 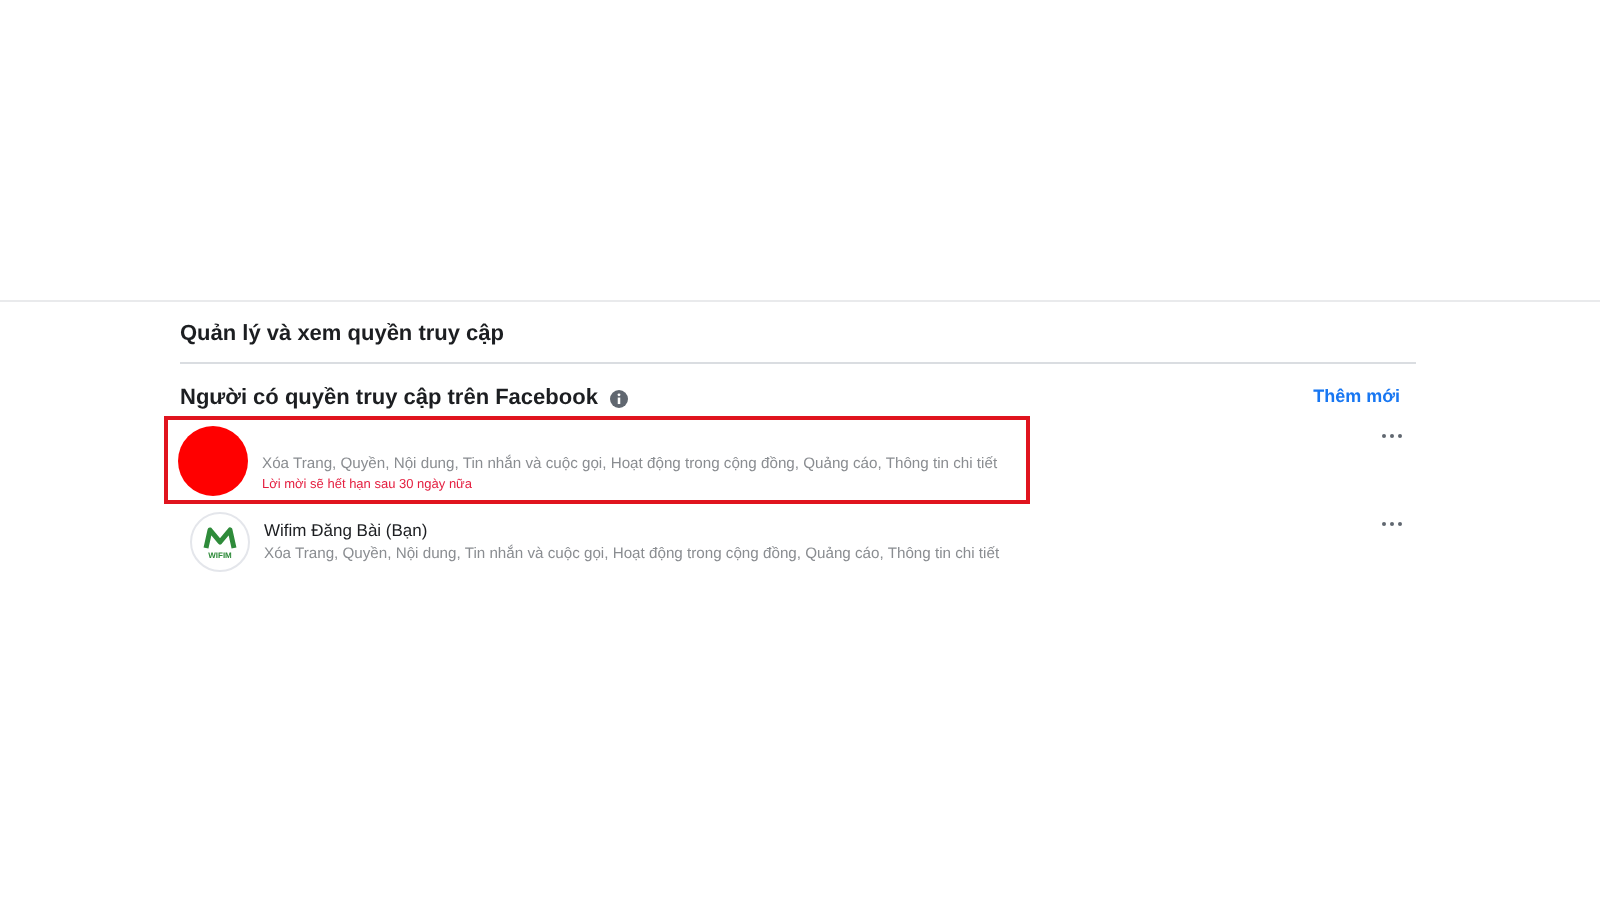 What do you see at coordinates (343, 335) in the screenshot?
I see `section-title: Quản lý và xem quyền truy cập` at bounding box center [343, 335].